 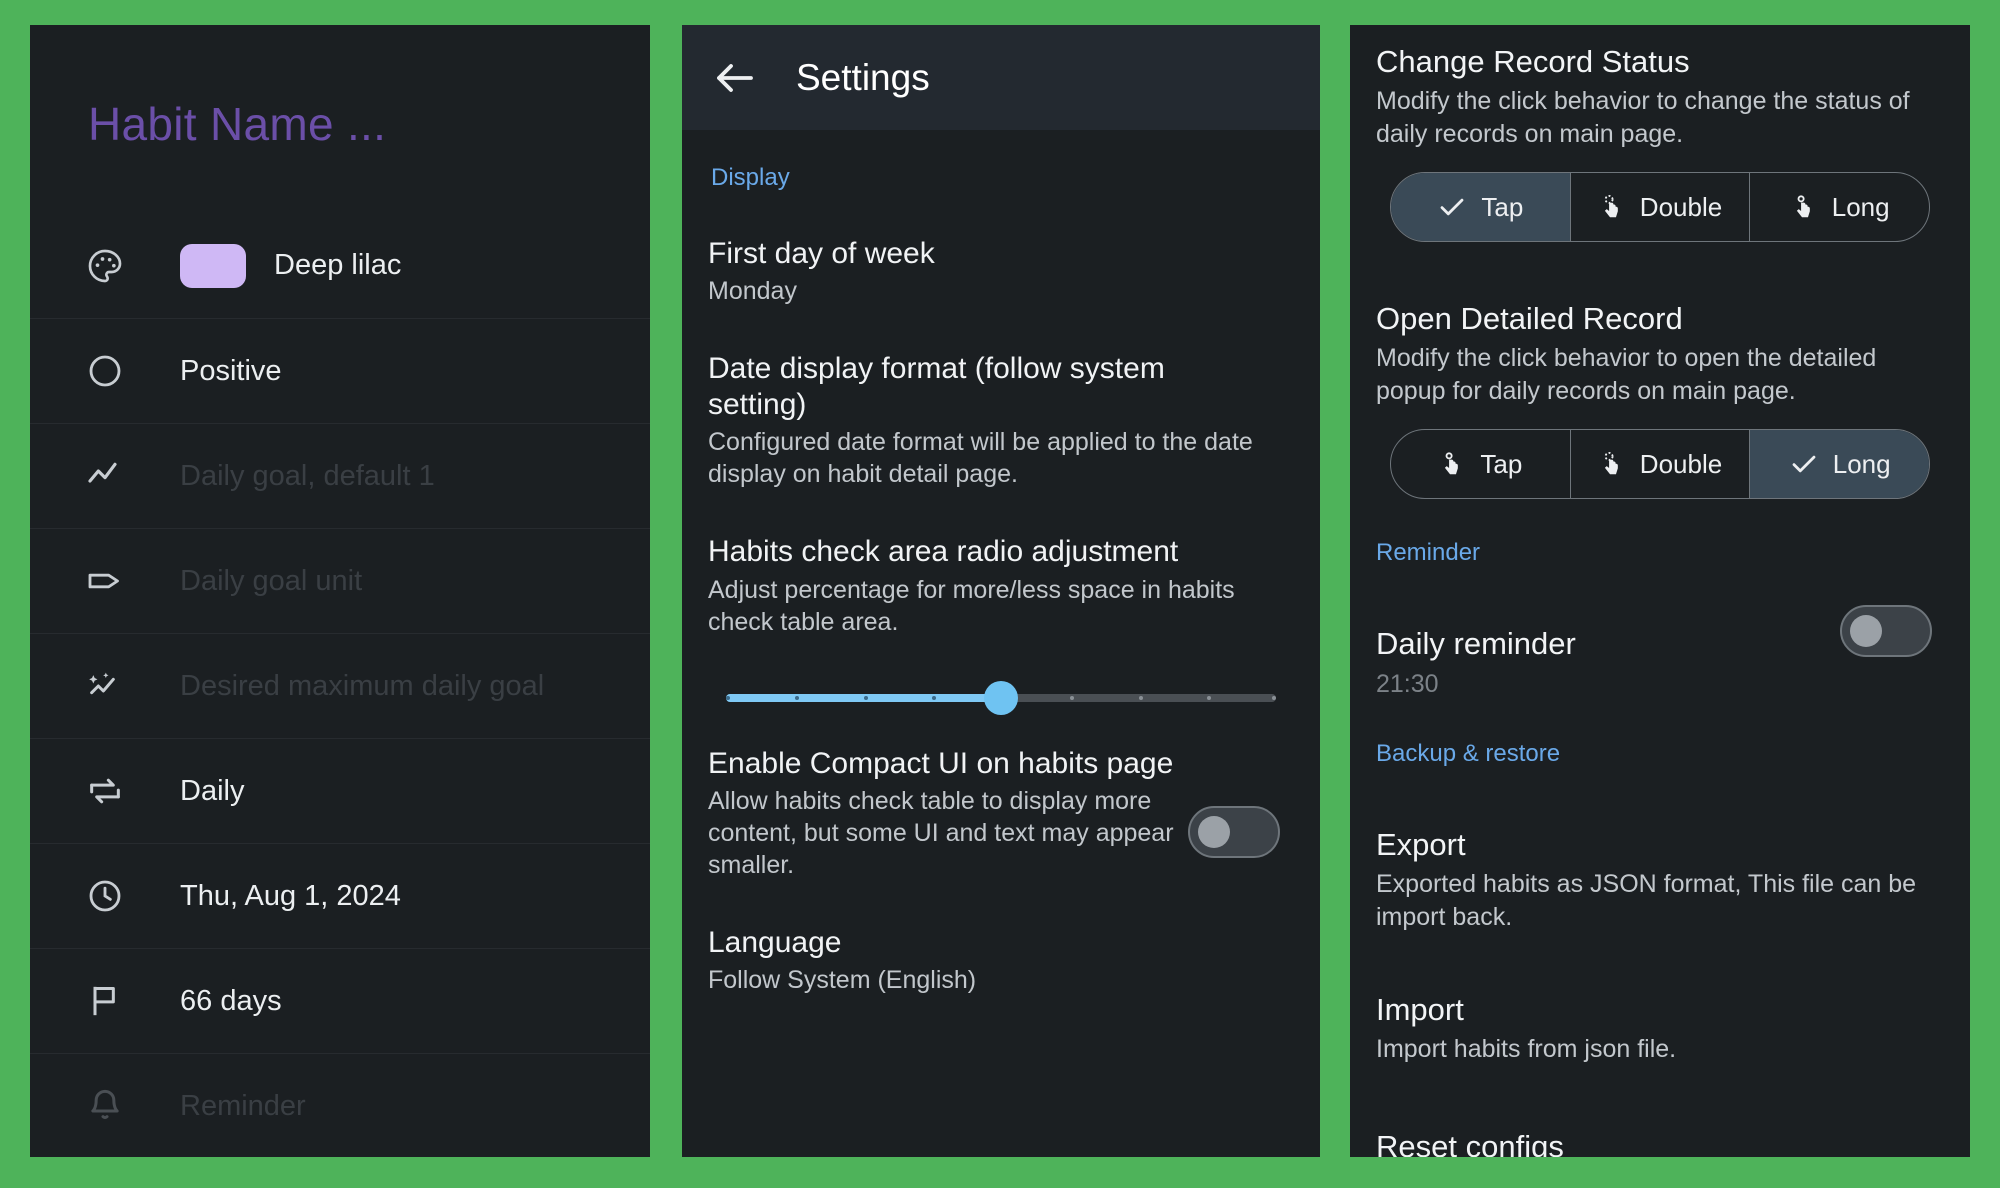 I want to click on section-header-reminder: Reminder, so click(x=1428, y=553).